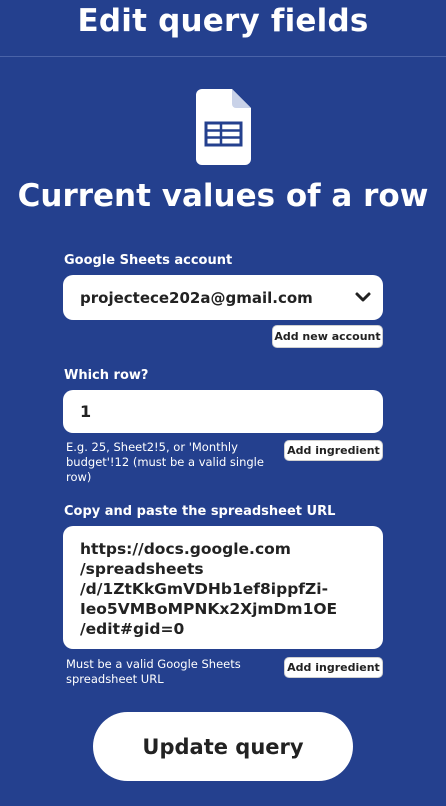 This screenshot has height=806, width=446. What do you see at coordinates (223, 21) in the screenshot?
I see `page-title: Edit query fields` at bounding box center [223, 21].